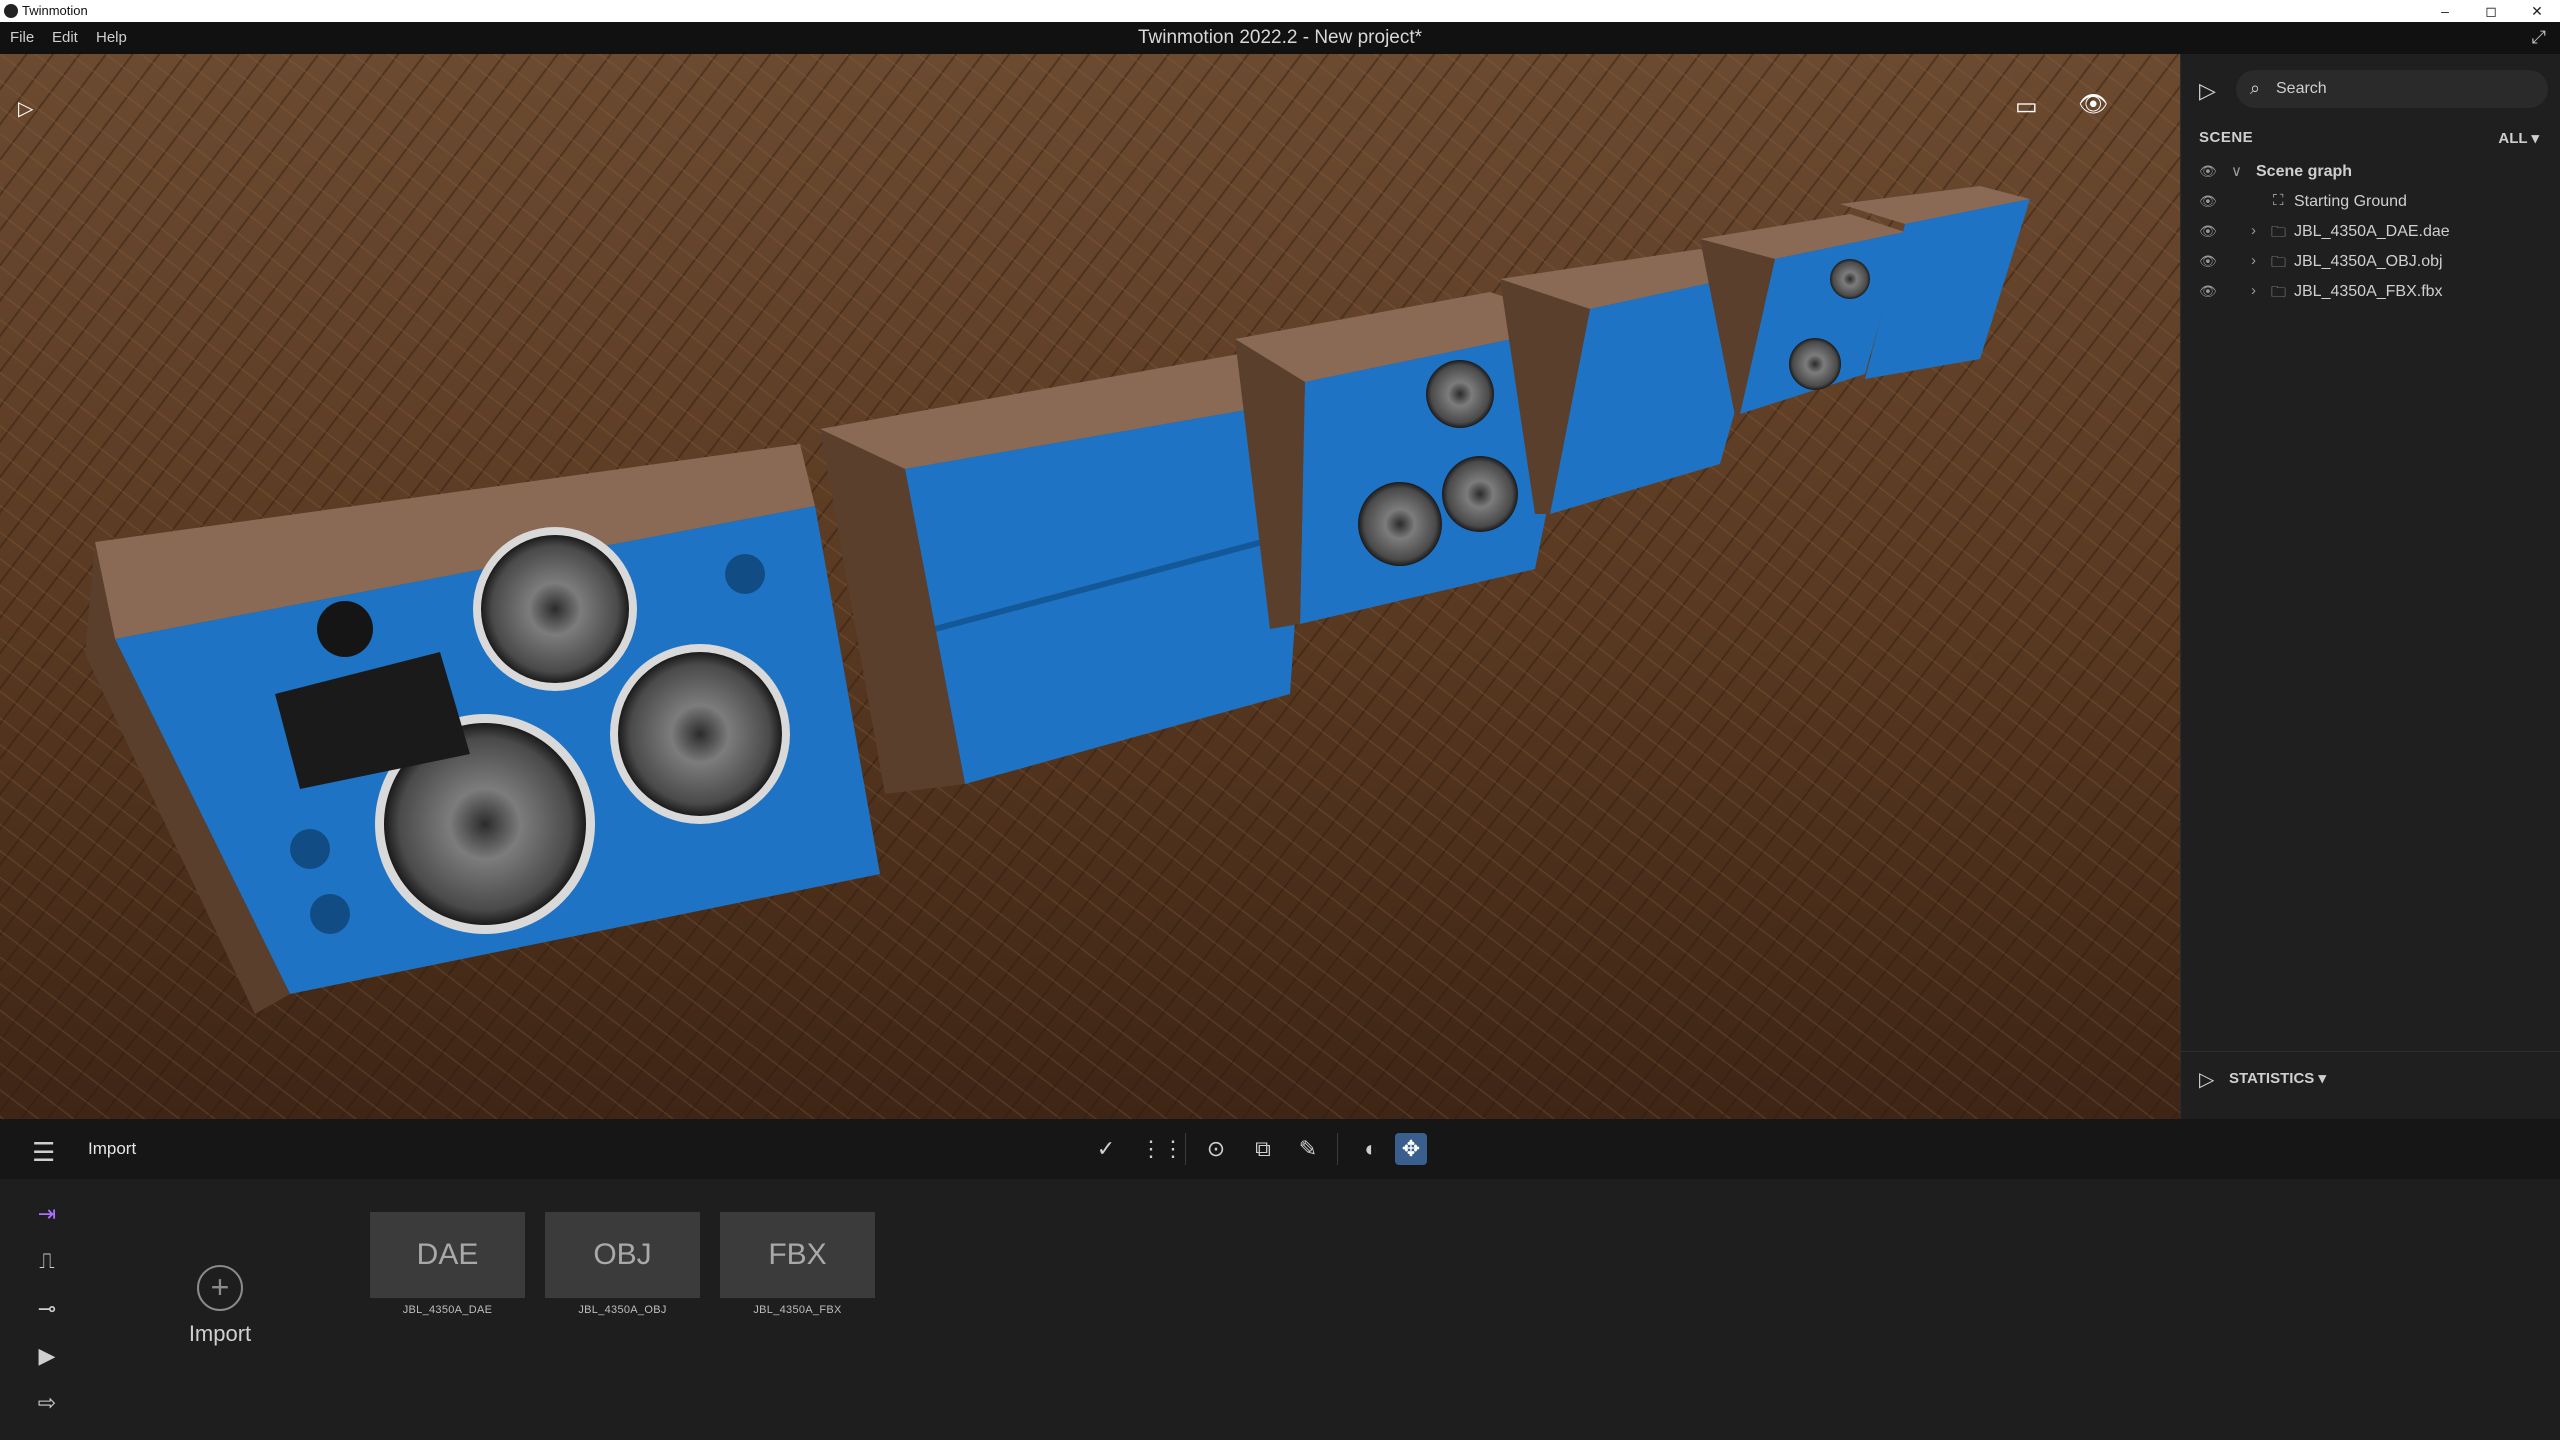 The image size is (2560, 1440). Describe the element at coordinates (2370, 1076) in the screenshot. I see `statistics-section: ▷ STATISTICS ▾` at that location.